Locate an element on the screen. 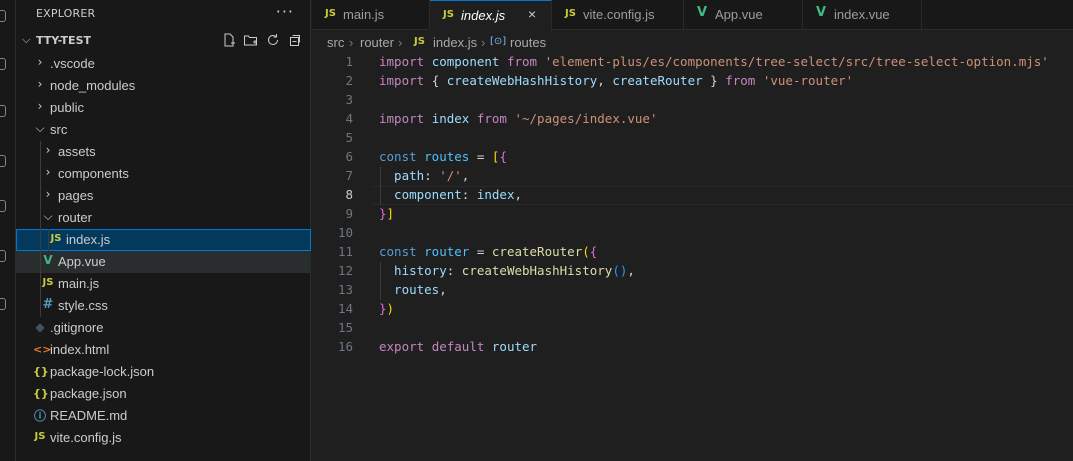  line-number: 4 is located at coordinates (349, 118).